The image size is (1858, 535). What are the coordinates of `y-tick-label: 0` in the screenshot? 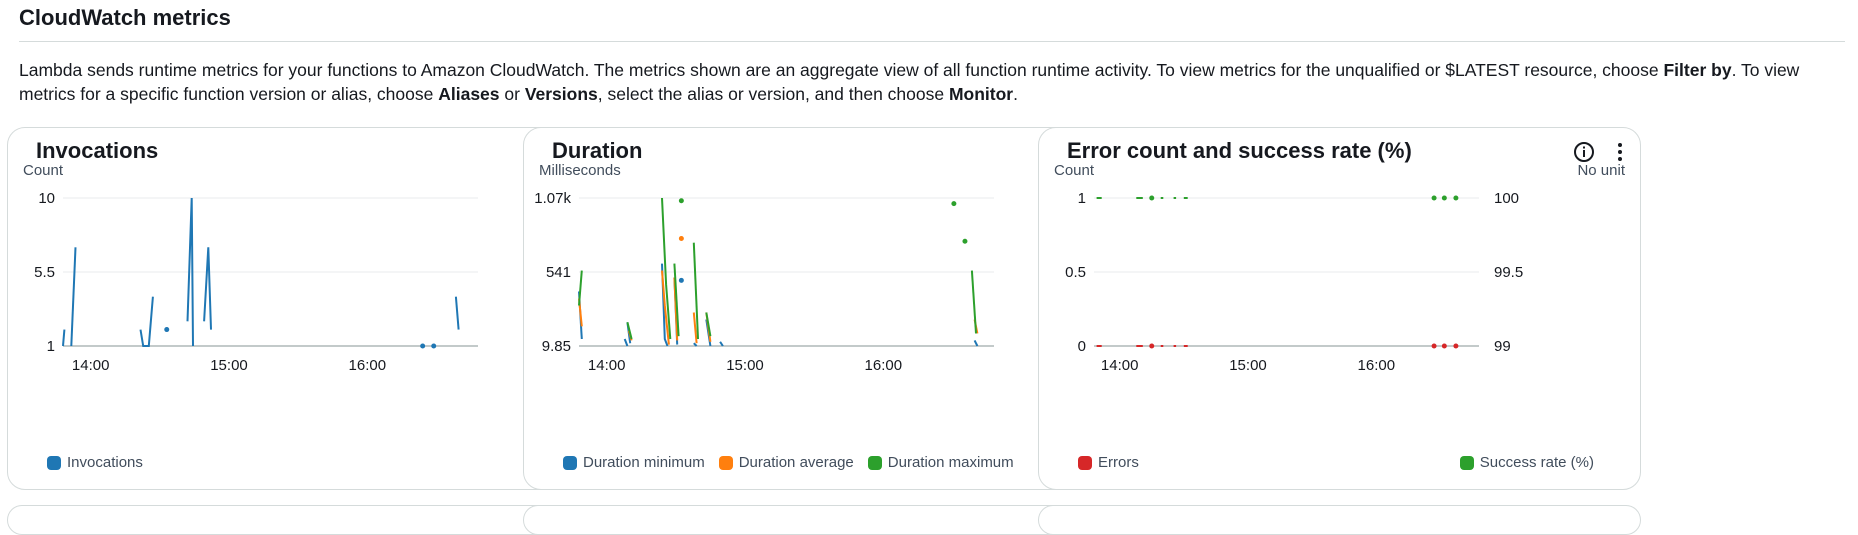 It's located at (1082, 346).